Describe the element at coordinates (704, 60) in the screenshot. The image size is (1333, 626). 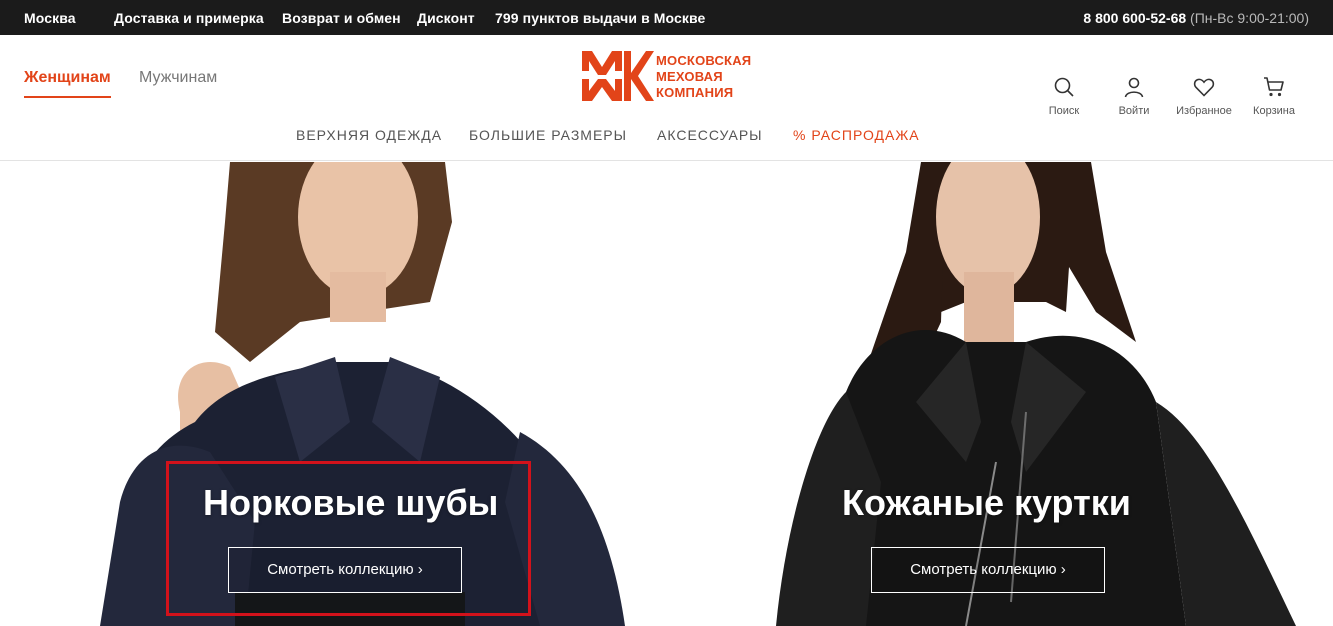
I see `logo-line: МОСКОВСКАЯ` at that location.